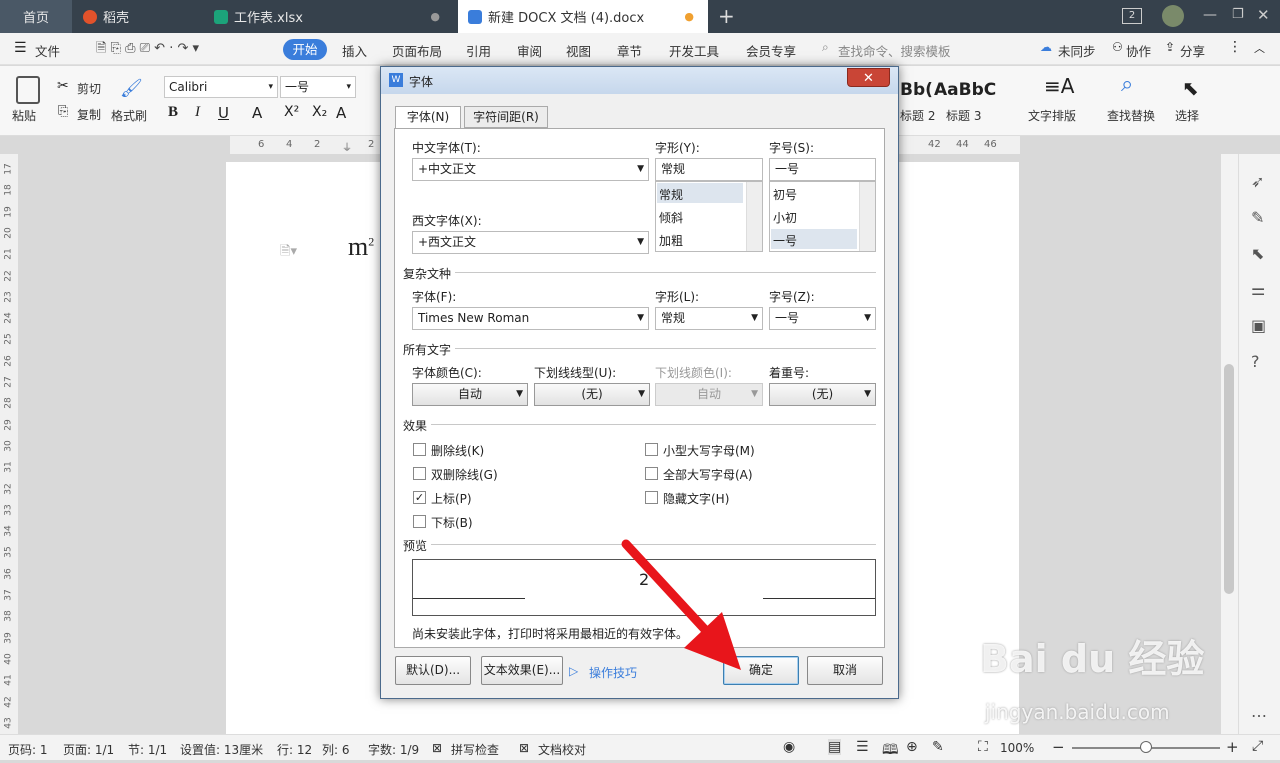  I want to click on pen-icon: ✎, so click(1257, 217).